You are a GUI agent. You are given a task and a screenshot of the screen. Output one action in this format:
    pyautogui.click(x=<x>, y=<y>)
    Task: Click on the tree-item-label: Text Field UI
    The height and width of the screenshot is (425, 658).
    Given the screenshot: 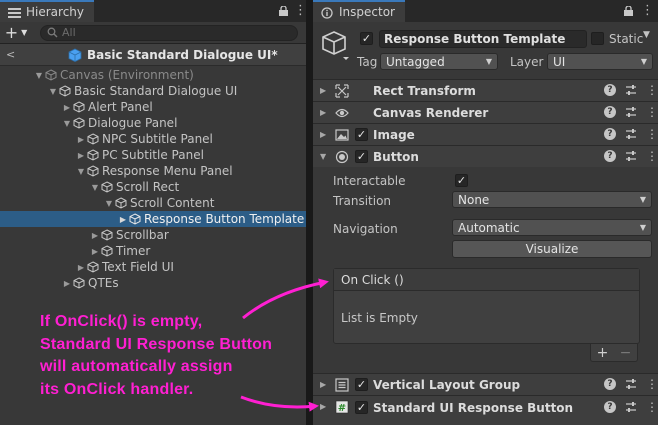 What is the action you would take?
    pyautogui.click(x=138, y=267)
    